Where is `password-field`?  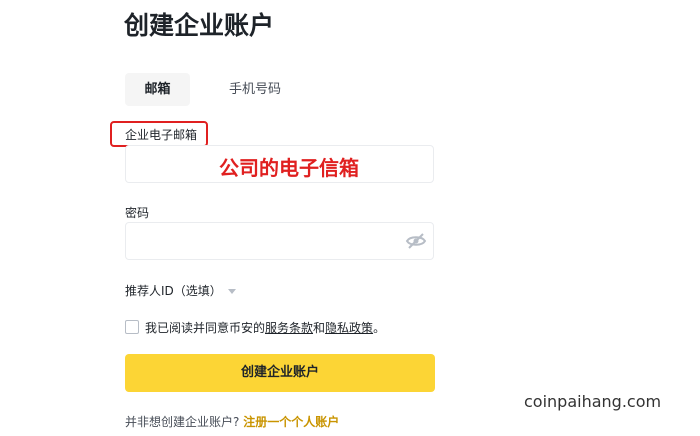
password-field is located at coordinates (279, 241).